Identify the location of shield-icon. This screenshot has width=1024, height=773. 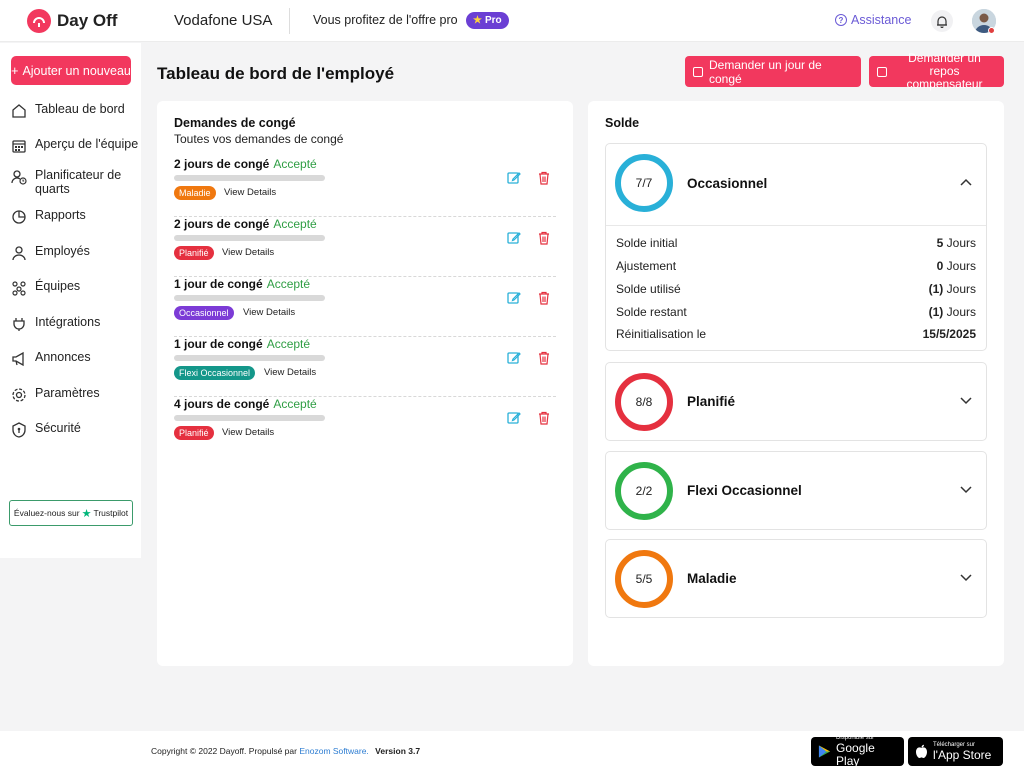
(19, 430).